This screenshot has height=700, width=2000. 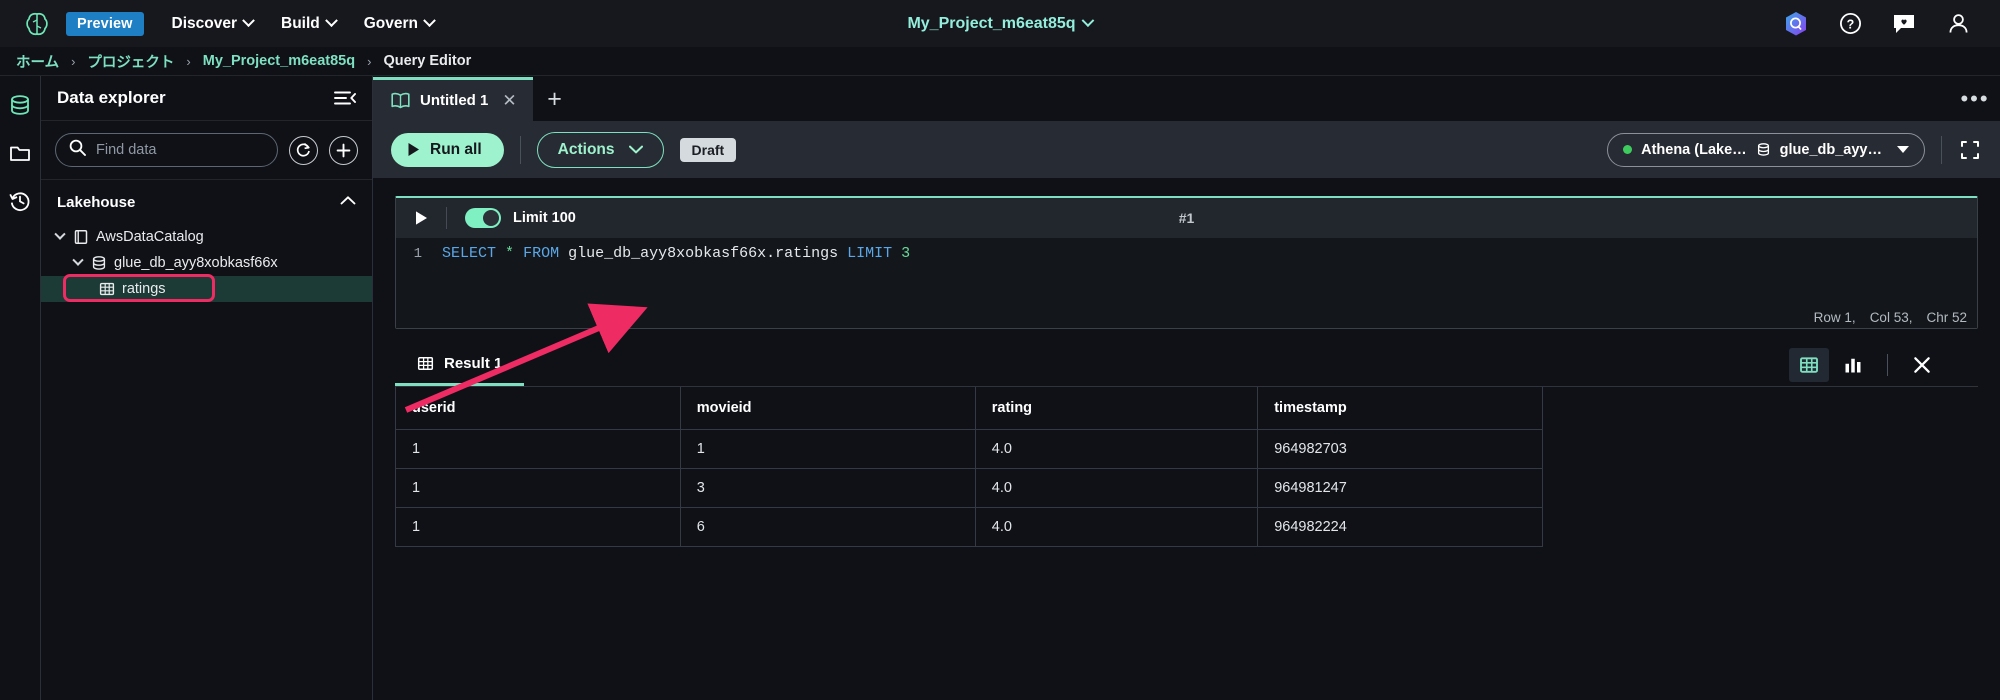 I want to click on close-results-icon, so click(x=1922, y=365).